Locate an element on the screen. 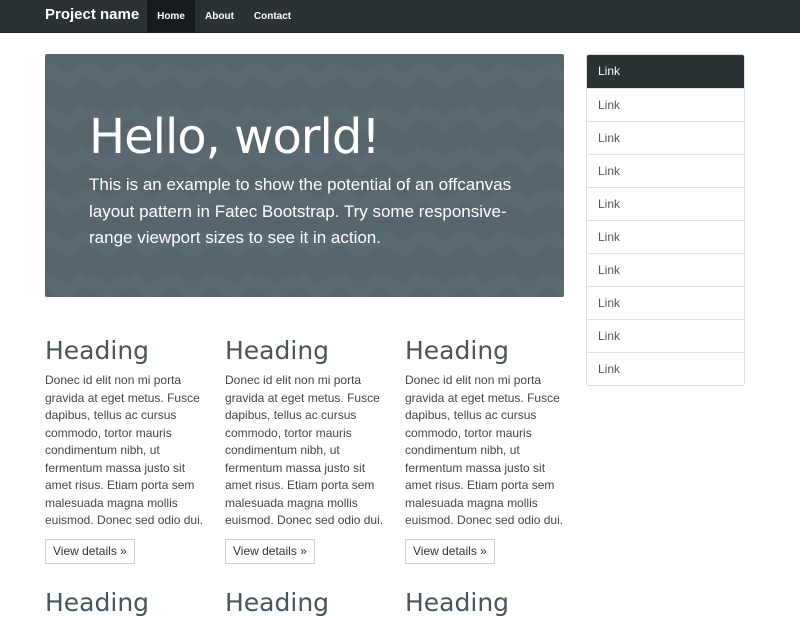 The height and width of the screenshot is (617, 800). sidebar-link-6: Link is located at coordinates (665, 236).